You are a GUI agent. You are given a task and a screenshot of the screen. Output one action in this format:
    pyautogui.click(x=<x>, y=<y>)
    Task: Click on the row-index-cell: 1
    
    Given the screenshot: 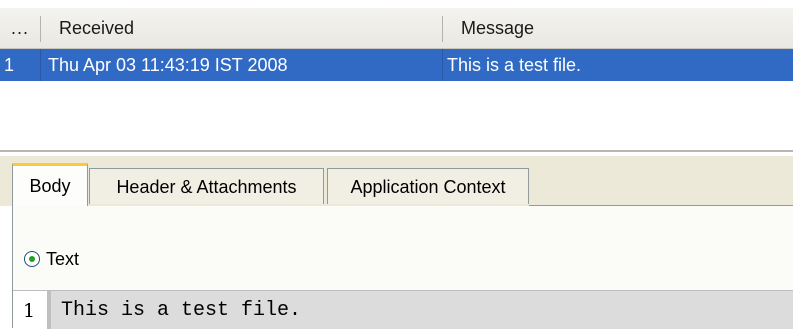 What is the action you would take?
    pyautogui.click(x=9, y=65)
    